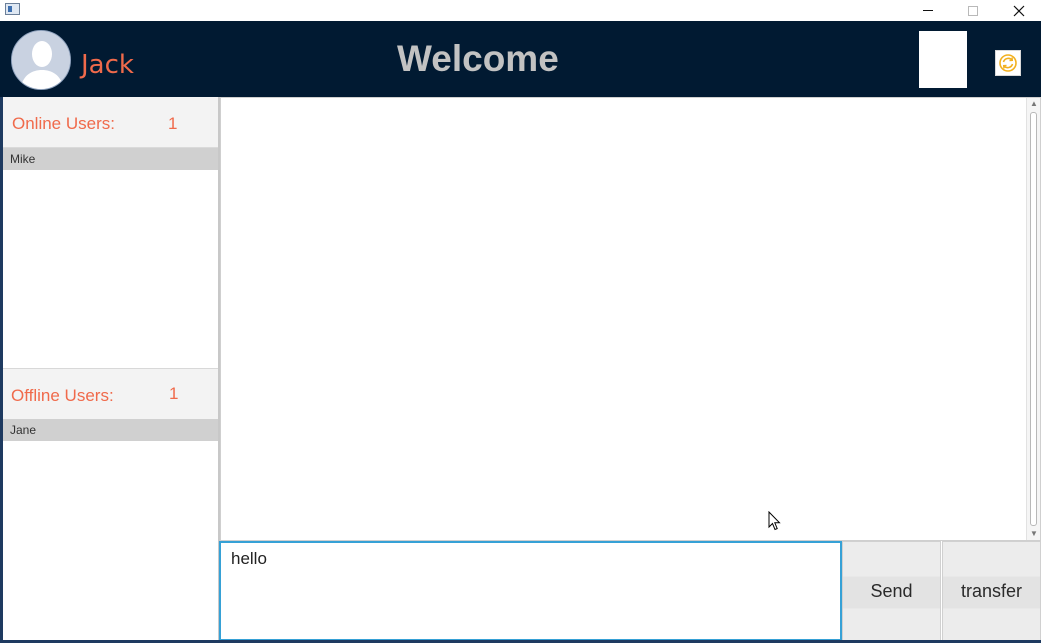  What do you see at coordinates (110, 258) in the screenshot?
I see `online-users-list: Mike` at bounding box center [110, 258].